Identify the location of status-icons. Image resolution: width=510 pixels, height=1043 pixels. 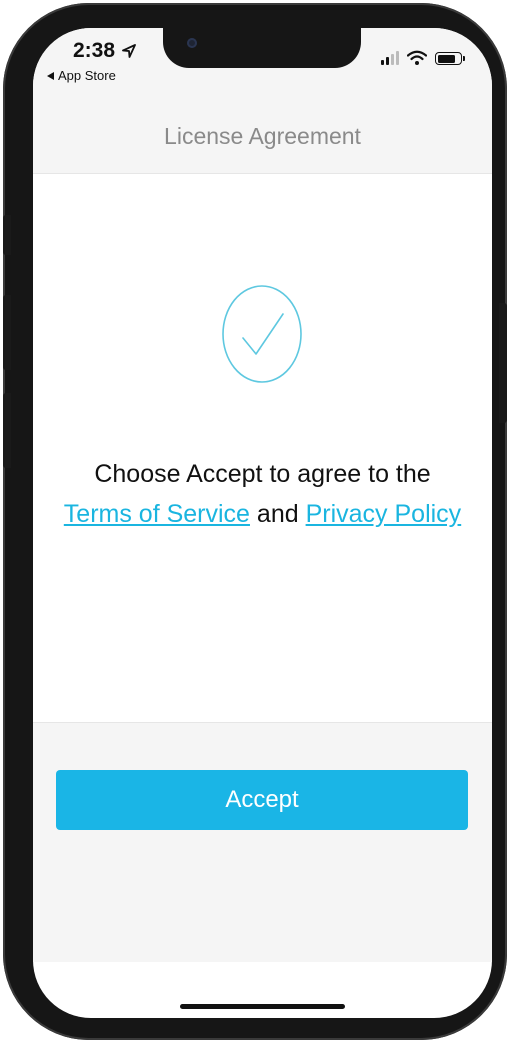
(423, 57).